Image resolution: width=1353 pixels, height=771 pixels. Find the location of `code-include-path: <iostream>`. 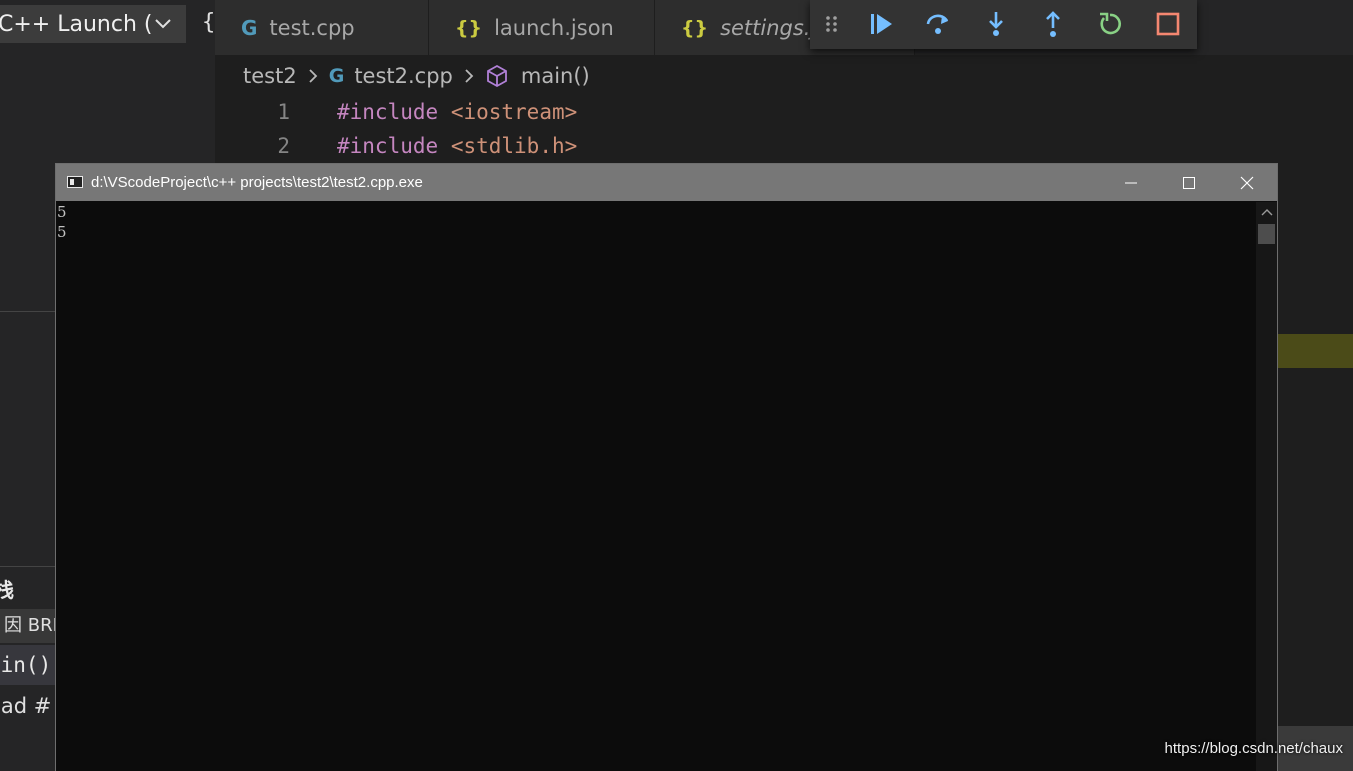

code-include-path: <iostream> is located at coordinates (514, 112).